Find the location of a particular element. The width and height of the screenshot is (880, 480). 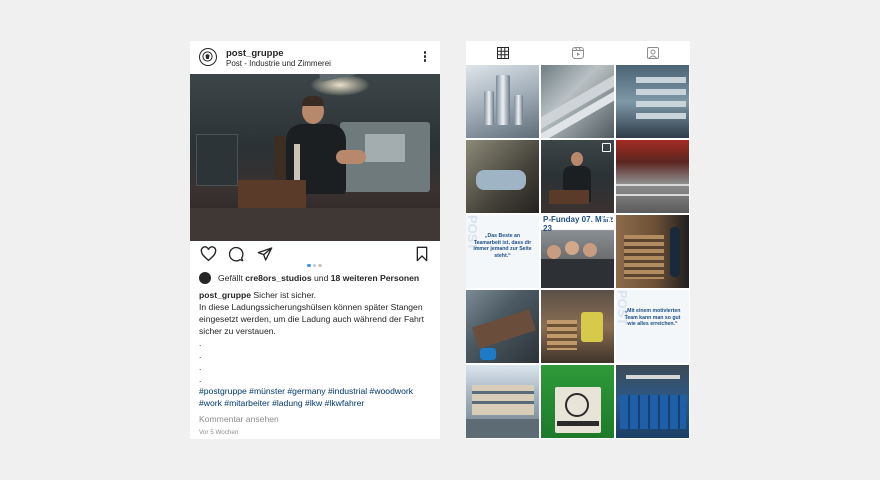

comment-icon is located at coordinates (236, 254).